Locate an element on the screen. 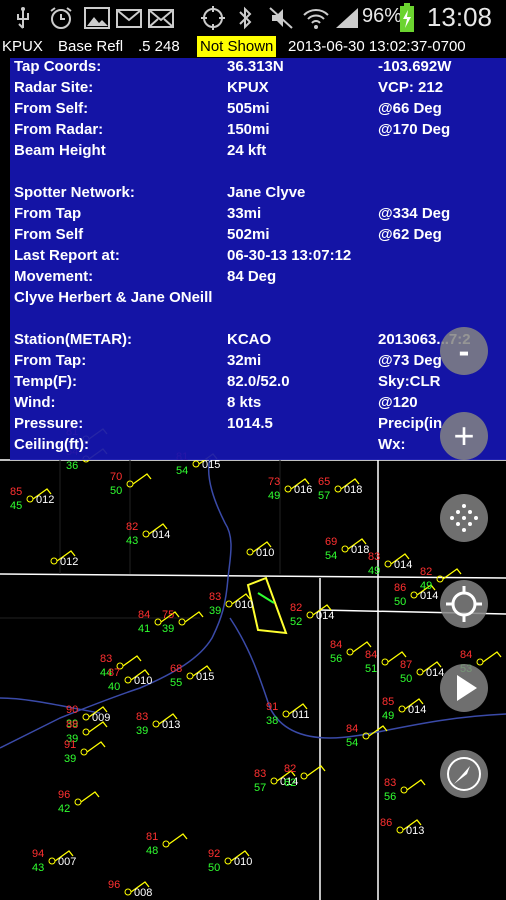 This screenshot has height=900, width=506. station-dewpoint: 49 is located at coordinates (426, 586).